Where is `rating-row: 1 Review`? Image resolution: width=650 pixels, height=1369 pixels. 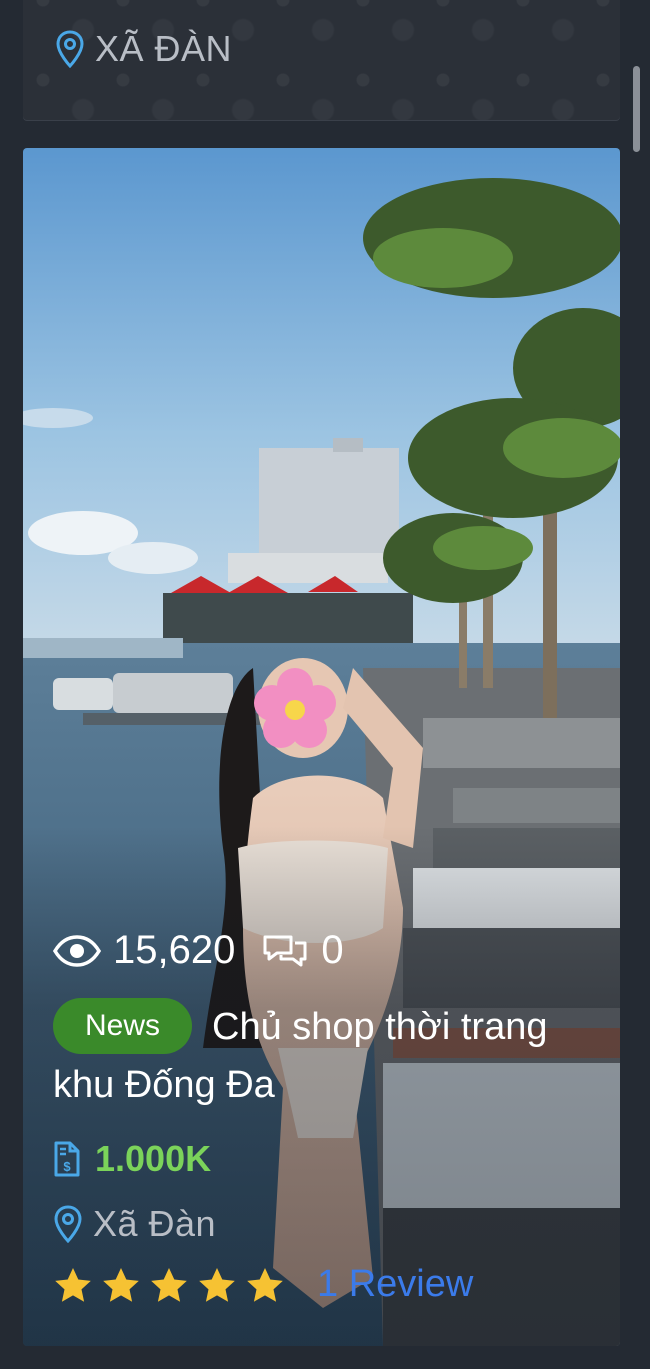 rating-row: 1 Review is located at coordinates (263, 1284).